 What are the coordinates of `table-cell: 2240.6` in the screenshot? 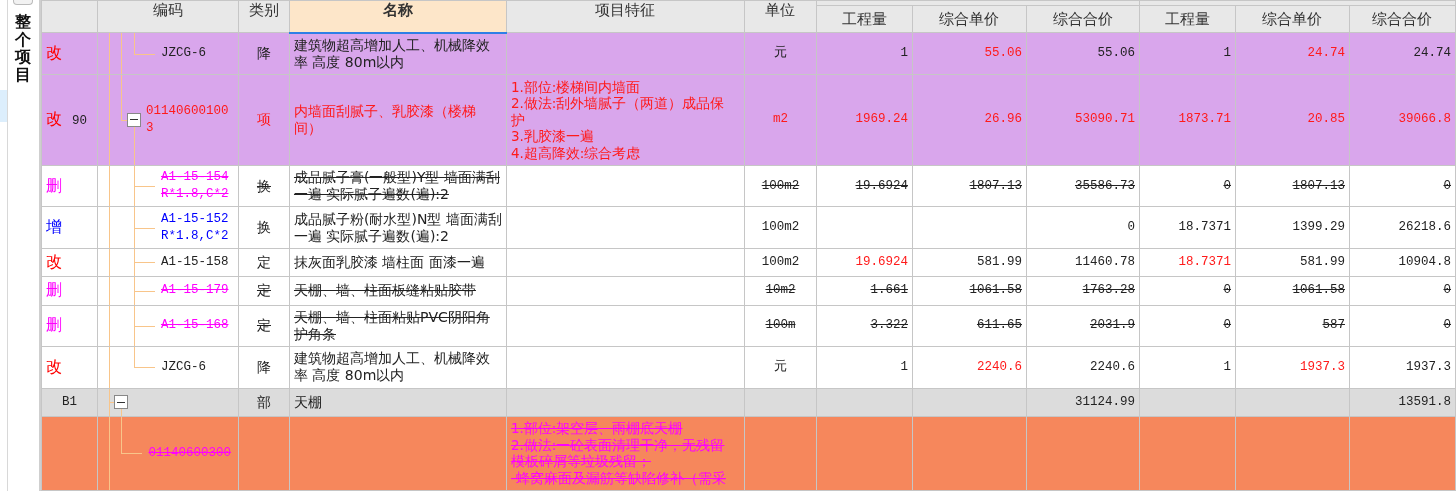 It's located at (969, 367).